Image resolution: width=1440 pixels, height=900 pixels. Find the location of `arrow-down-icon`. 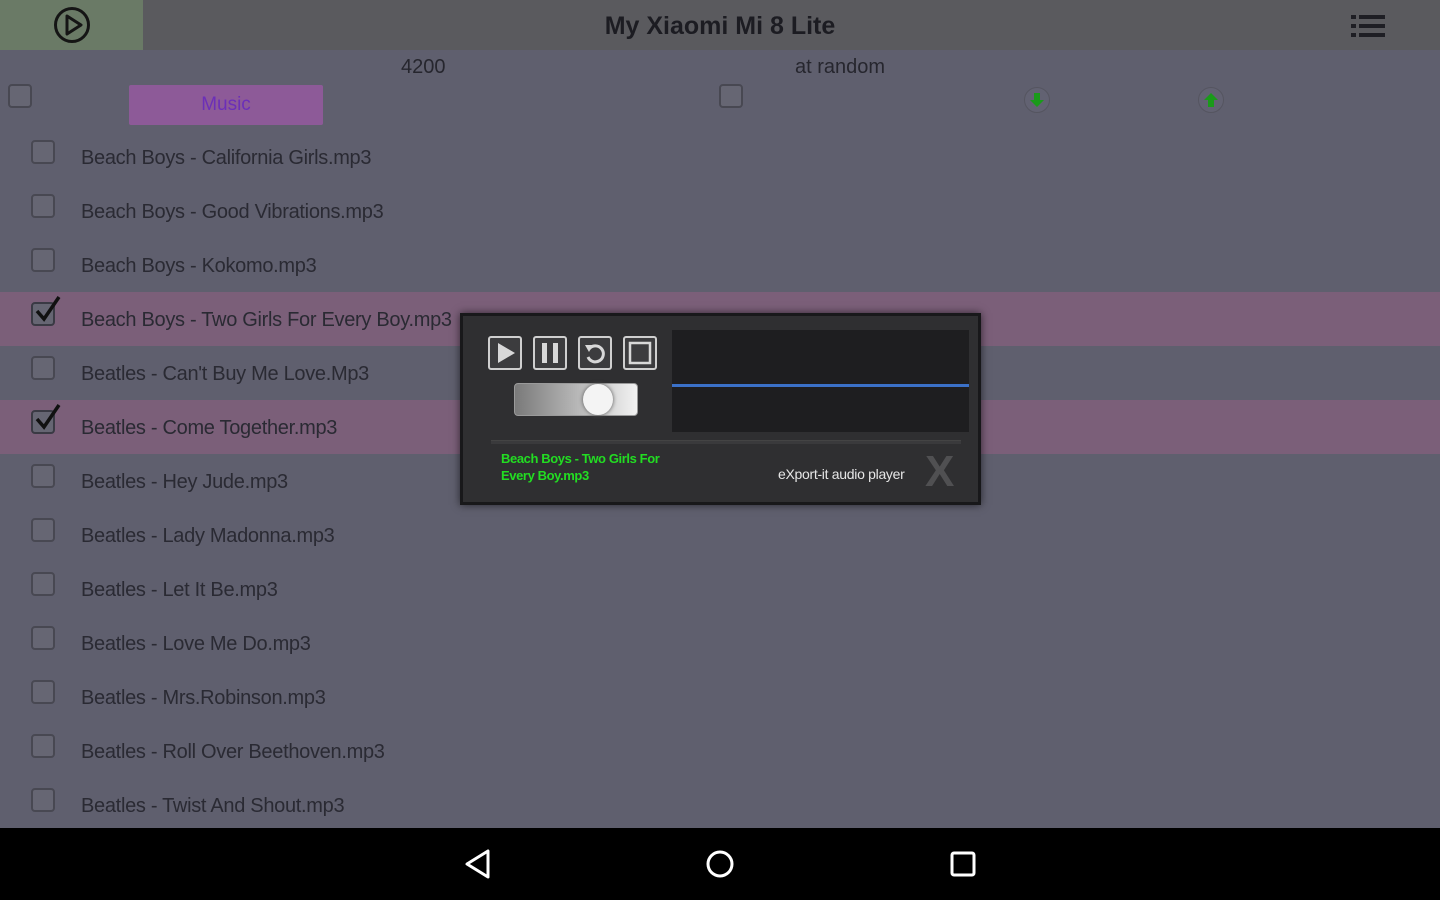

arrow-down-icon is located at coordinates (1037, 100).